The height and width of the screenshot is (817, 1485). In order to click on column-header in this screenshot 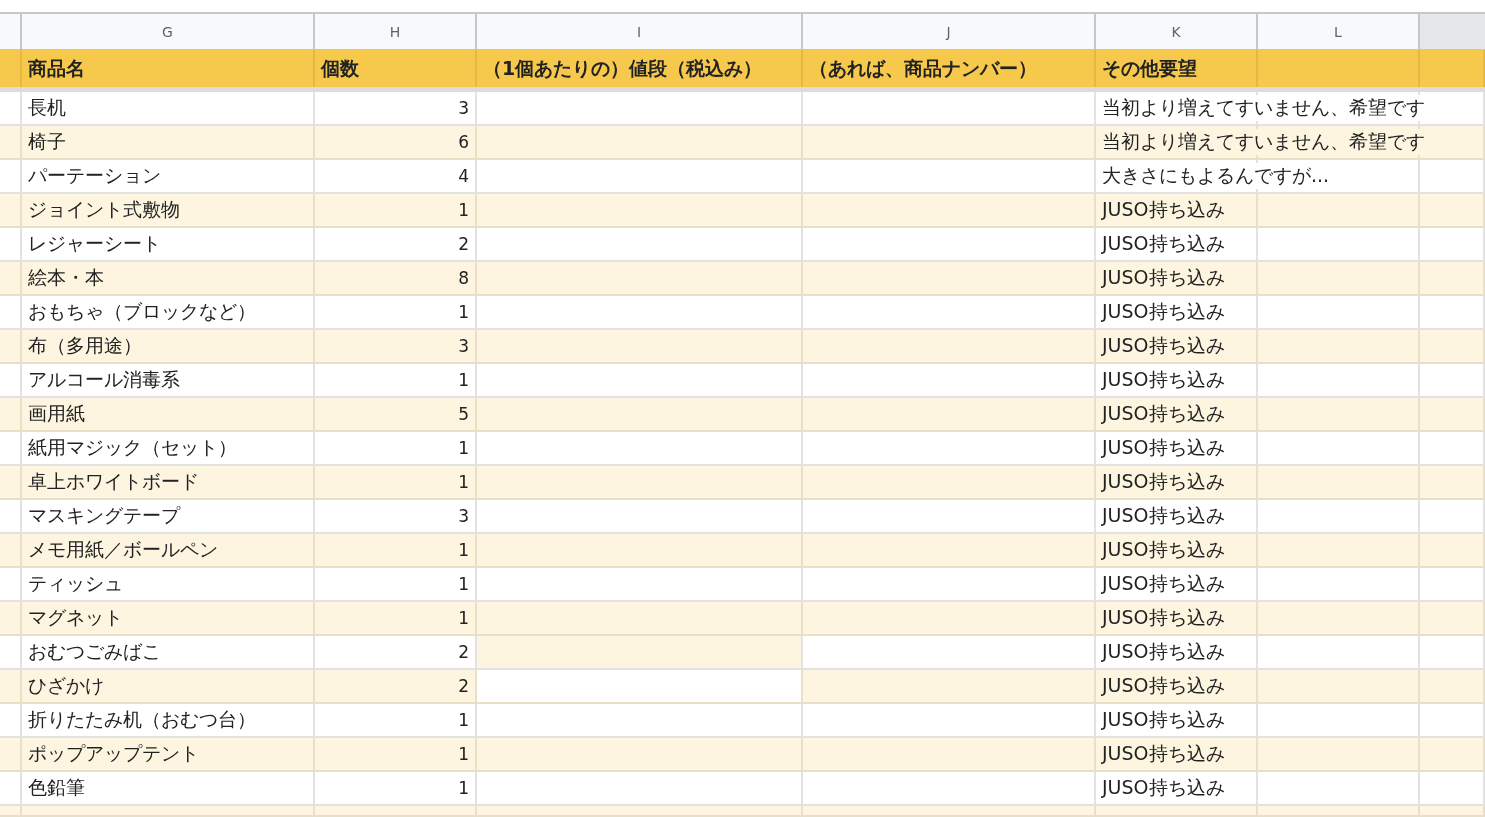, I will do `click(1452, 32)`.